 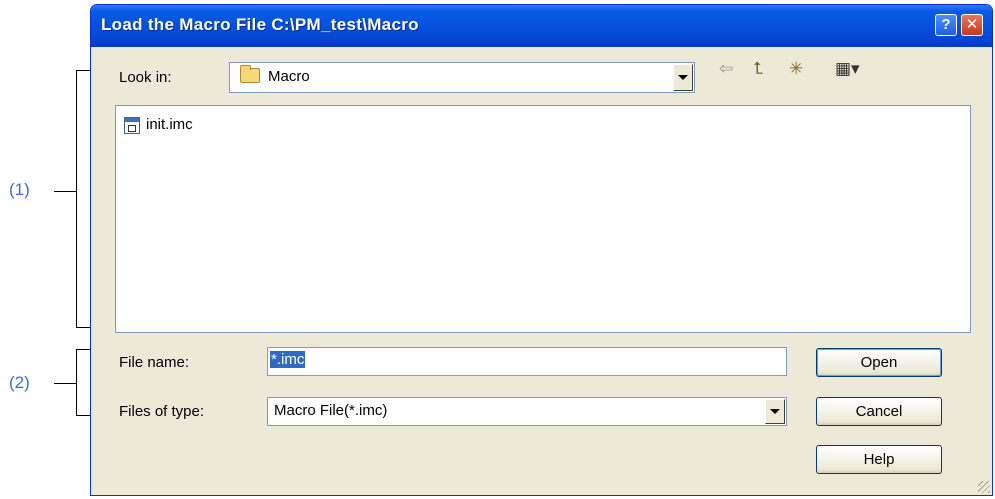 I want to click on back-arrow-icon: ⇦, so click(x=726, y=69).